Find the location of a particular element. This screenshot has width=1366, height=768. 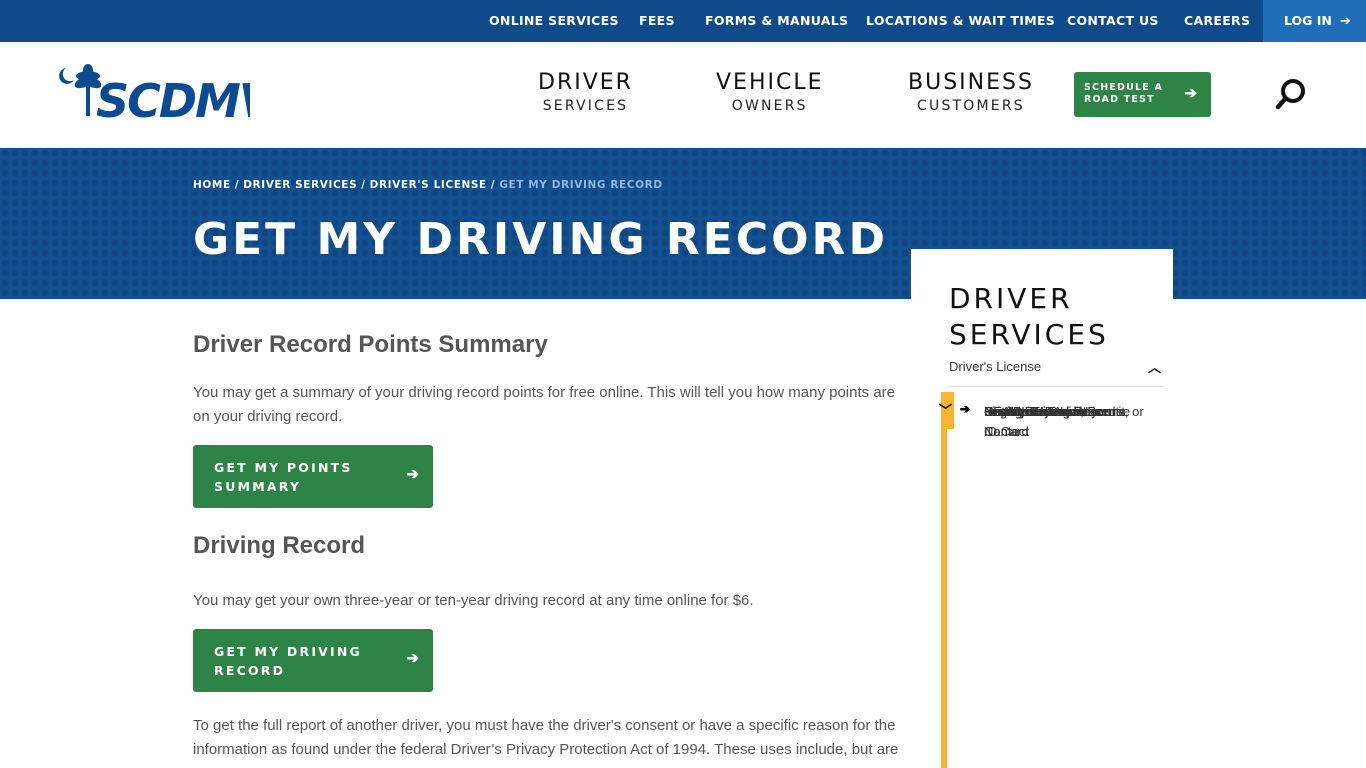

nav-business-customers: BUSINESS CUSTOMERS is located at coordinates (971, 92).